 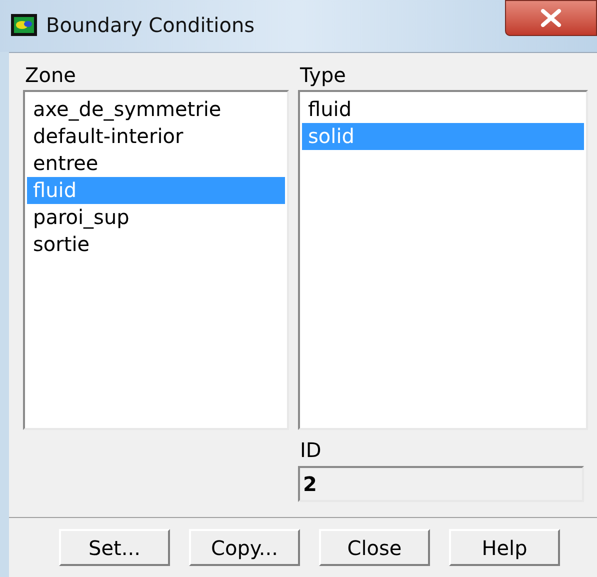 I want to click on list-item: fluid, so click(x=443, y=109).